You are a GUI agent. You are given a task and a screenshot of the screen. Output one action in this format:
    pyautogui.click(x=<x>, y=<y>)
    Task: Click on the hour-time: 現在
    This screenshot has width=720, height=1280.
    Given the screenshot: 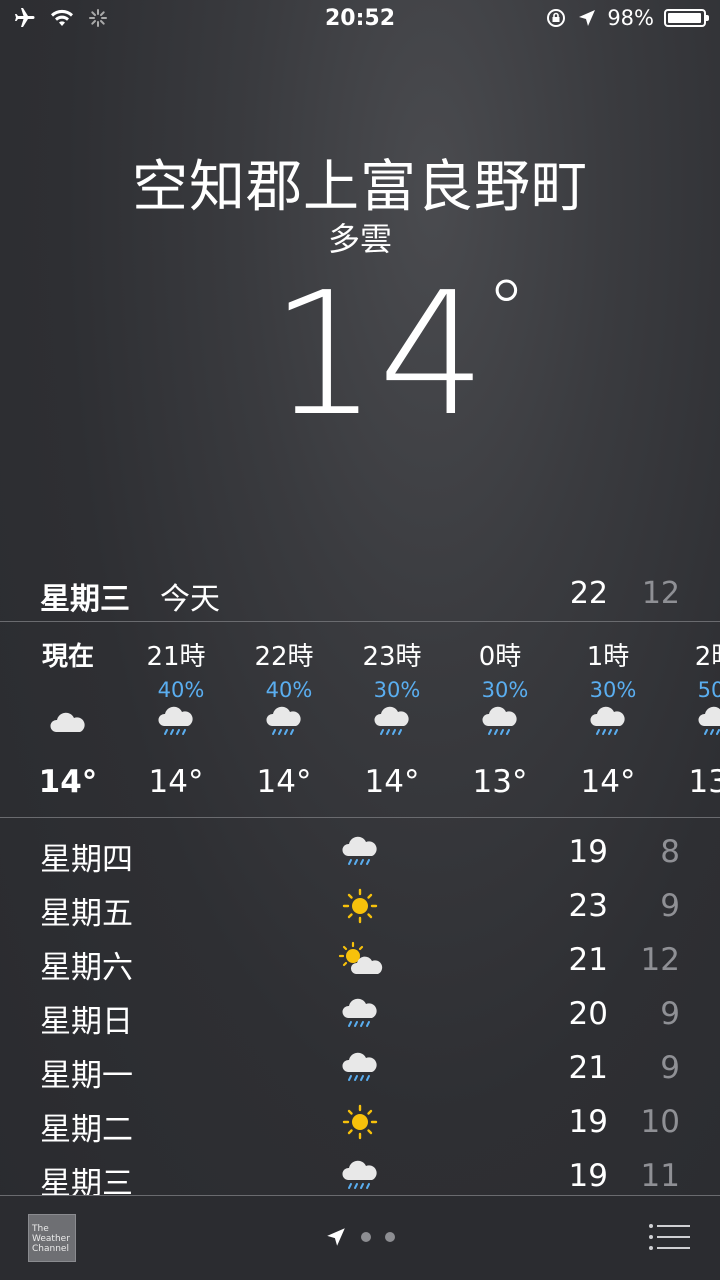 What is the action you would take?
    pyautogui.click(x=67, y=657)
    